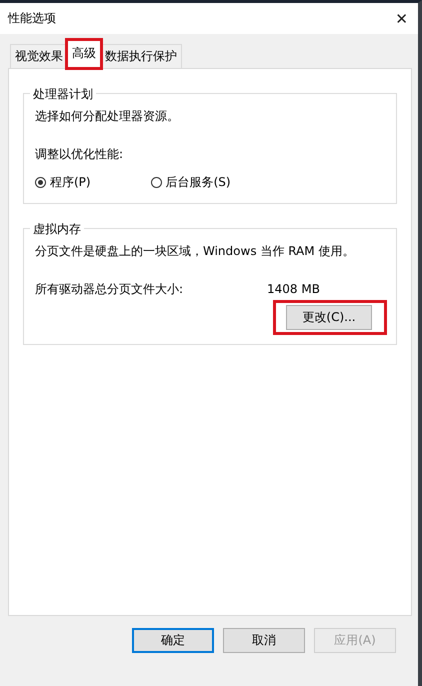  What do you see at coordinates (63, 182) in the screenshot?
I see `radio-option: 程序(P)` at bounding box center [63, 182].